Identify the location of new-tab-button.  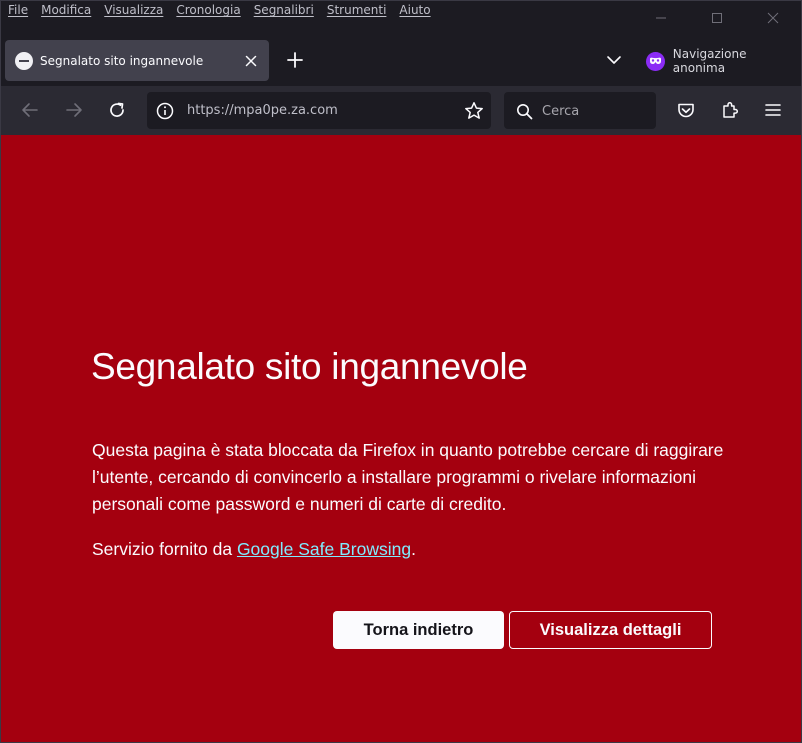
(295, 60).